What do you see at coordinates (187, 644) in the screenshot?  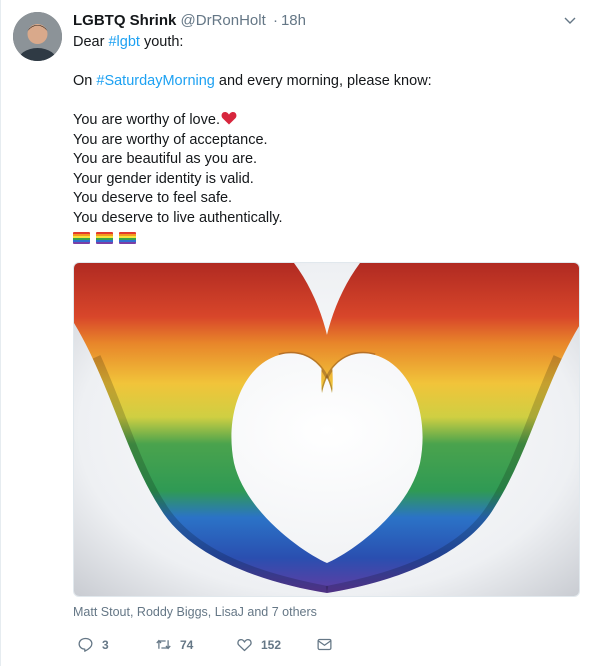 I see `retweet-count: 74` at bounding box center [187, 644].